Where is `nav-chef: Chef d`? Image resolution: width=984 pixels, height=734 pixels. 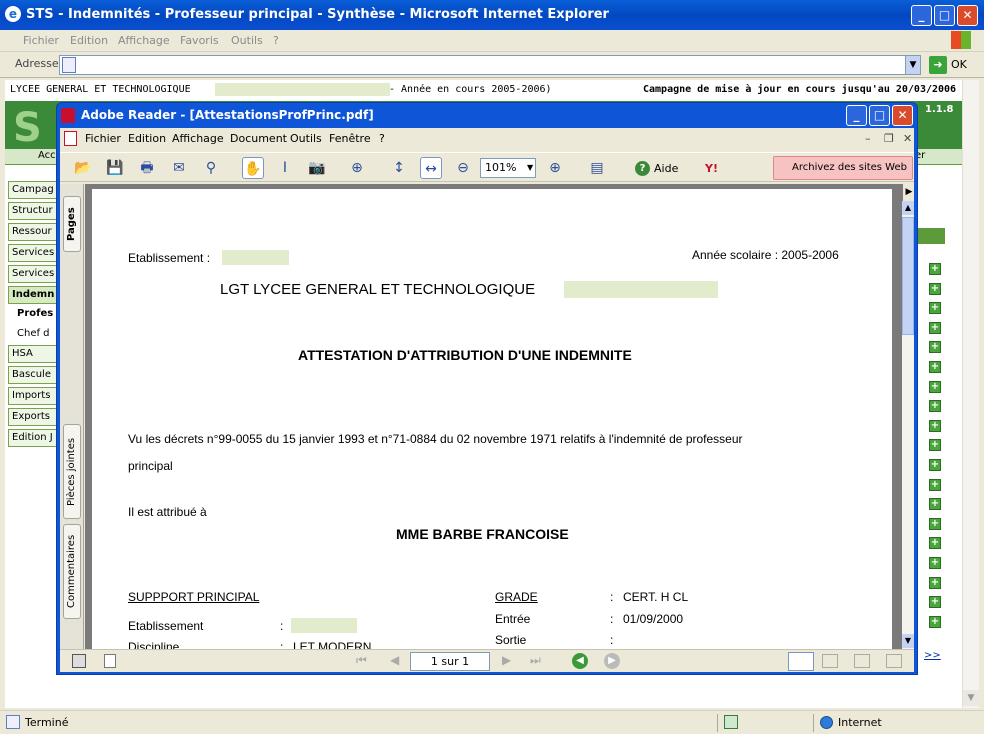 nav-chef: Chef d is located at coordinates (33, 333).